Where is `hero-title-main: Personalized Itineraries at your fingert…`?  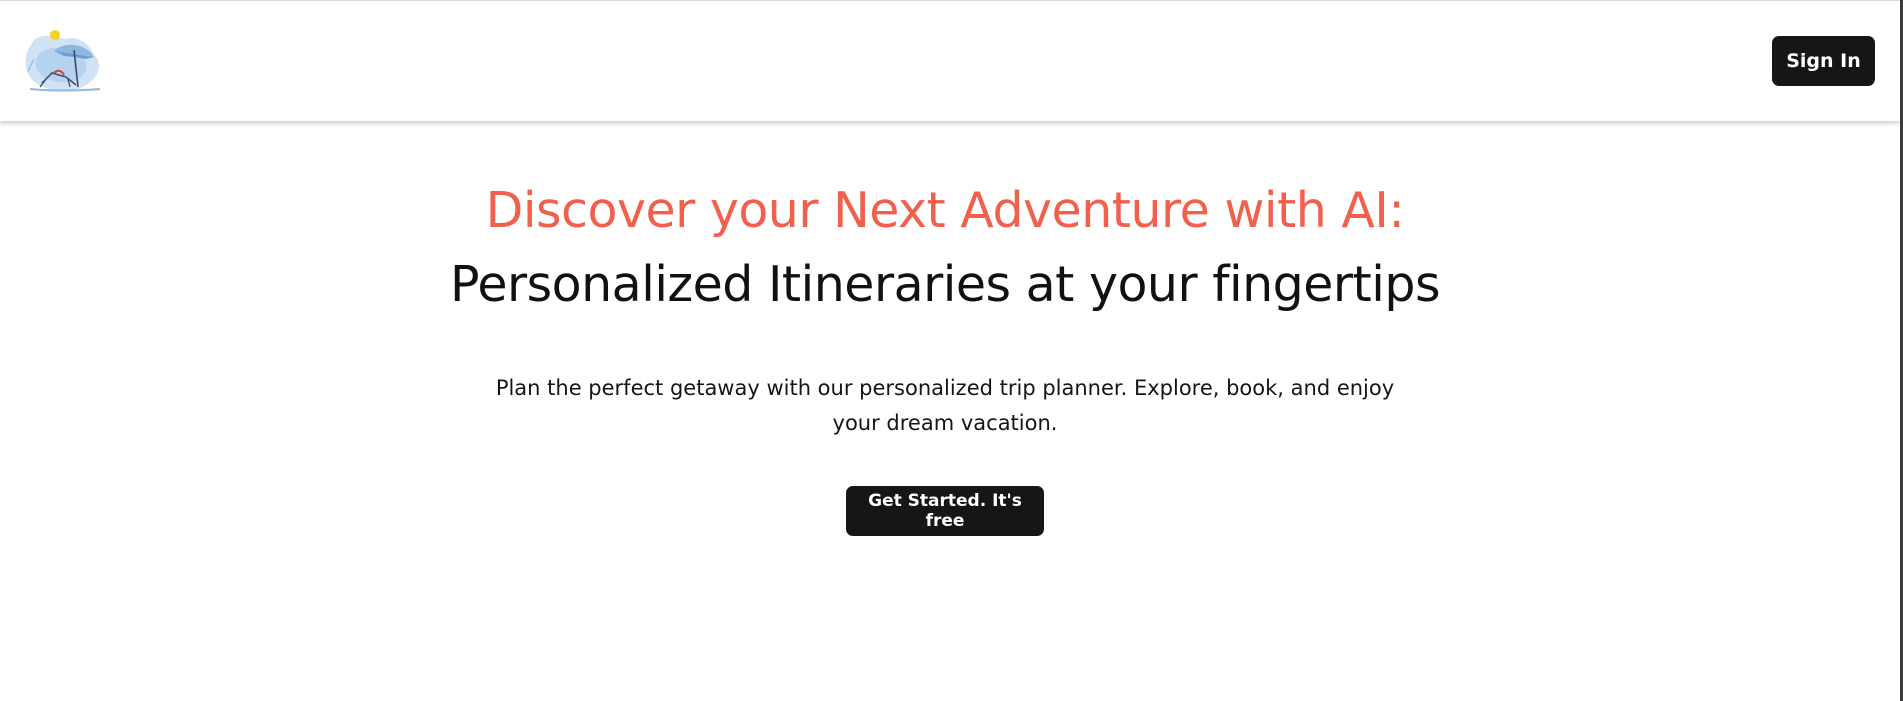 hero-title-main: Personalized Itineraries at your fingert… is located at coordinates (945, 284).